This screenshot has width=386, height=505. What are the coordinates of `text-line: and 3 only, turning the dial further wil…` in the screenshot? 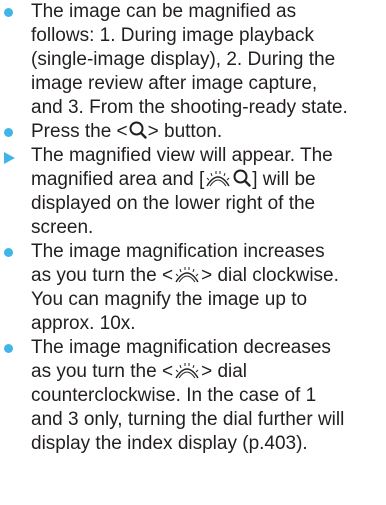 It's located at (188, 419).